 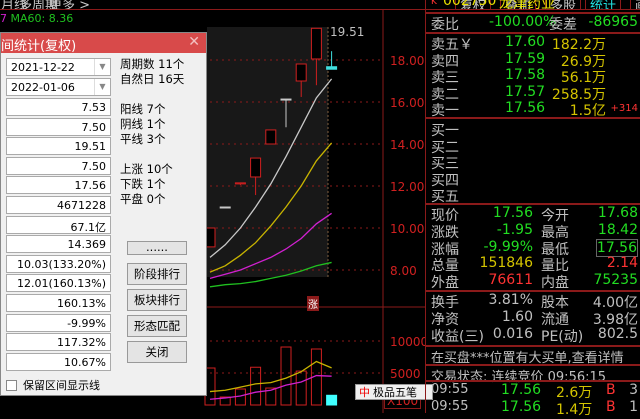 I want to click on checkbox-label: 保留区间显示线, so click(x=61, y=385).